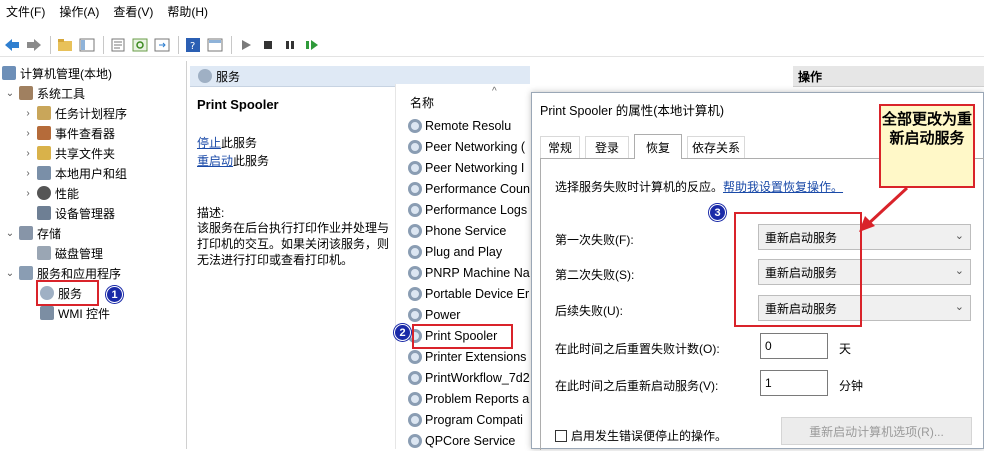 The height and width of the screenshot is (451, 984). Describe the element at coordinates (589, 311) in the screenshot. I see `subsequent-failure-label: 后续失败(U):` at that location.